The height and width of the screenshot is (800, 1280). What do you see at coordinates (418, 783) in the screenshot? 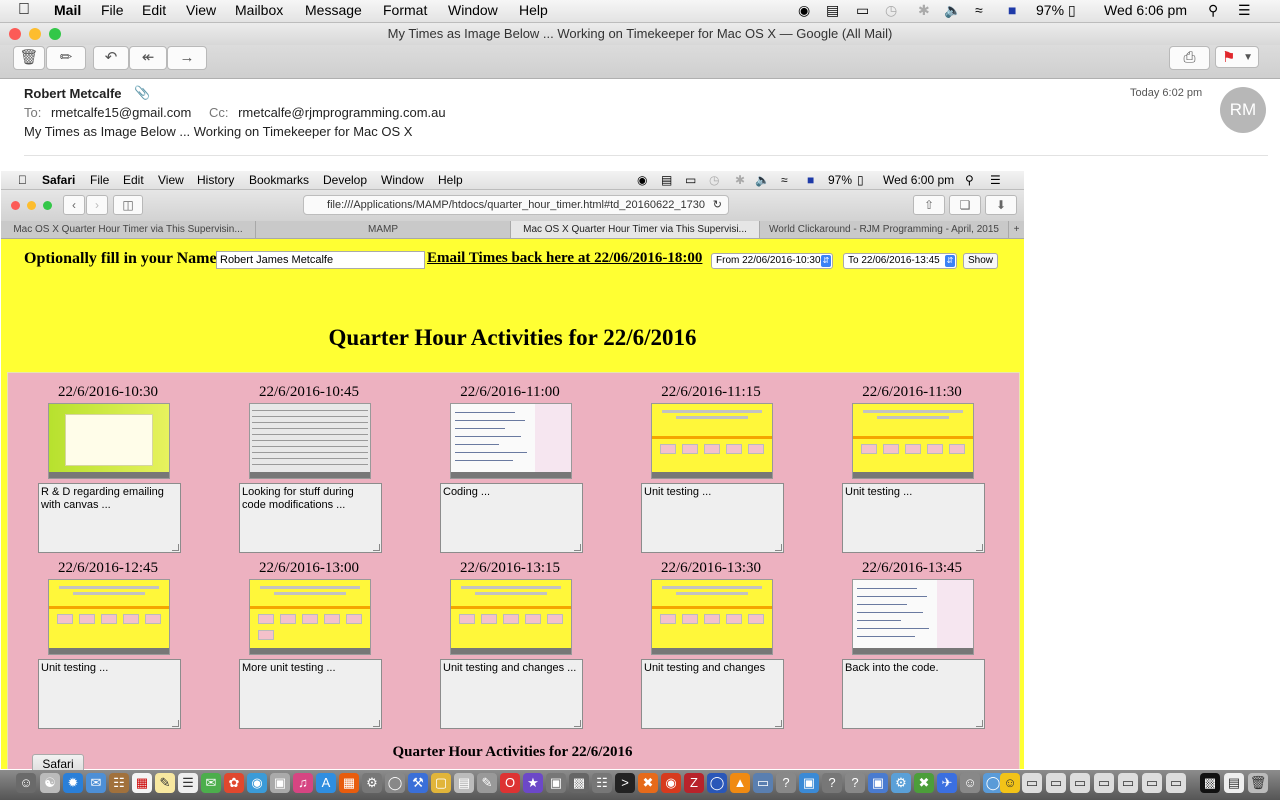
I see `xcode-icon: ⚒` at bounding box center [418, 783].